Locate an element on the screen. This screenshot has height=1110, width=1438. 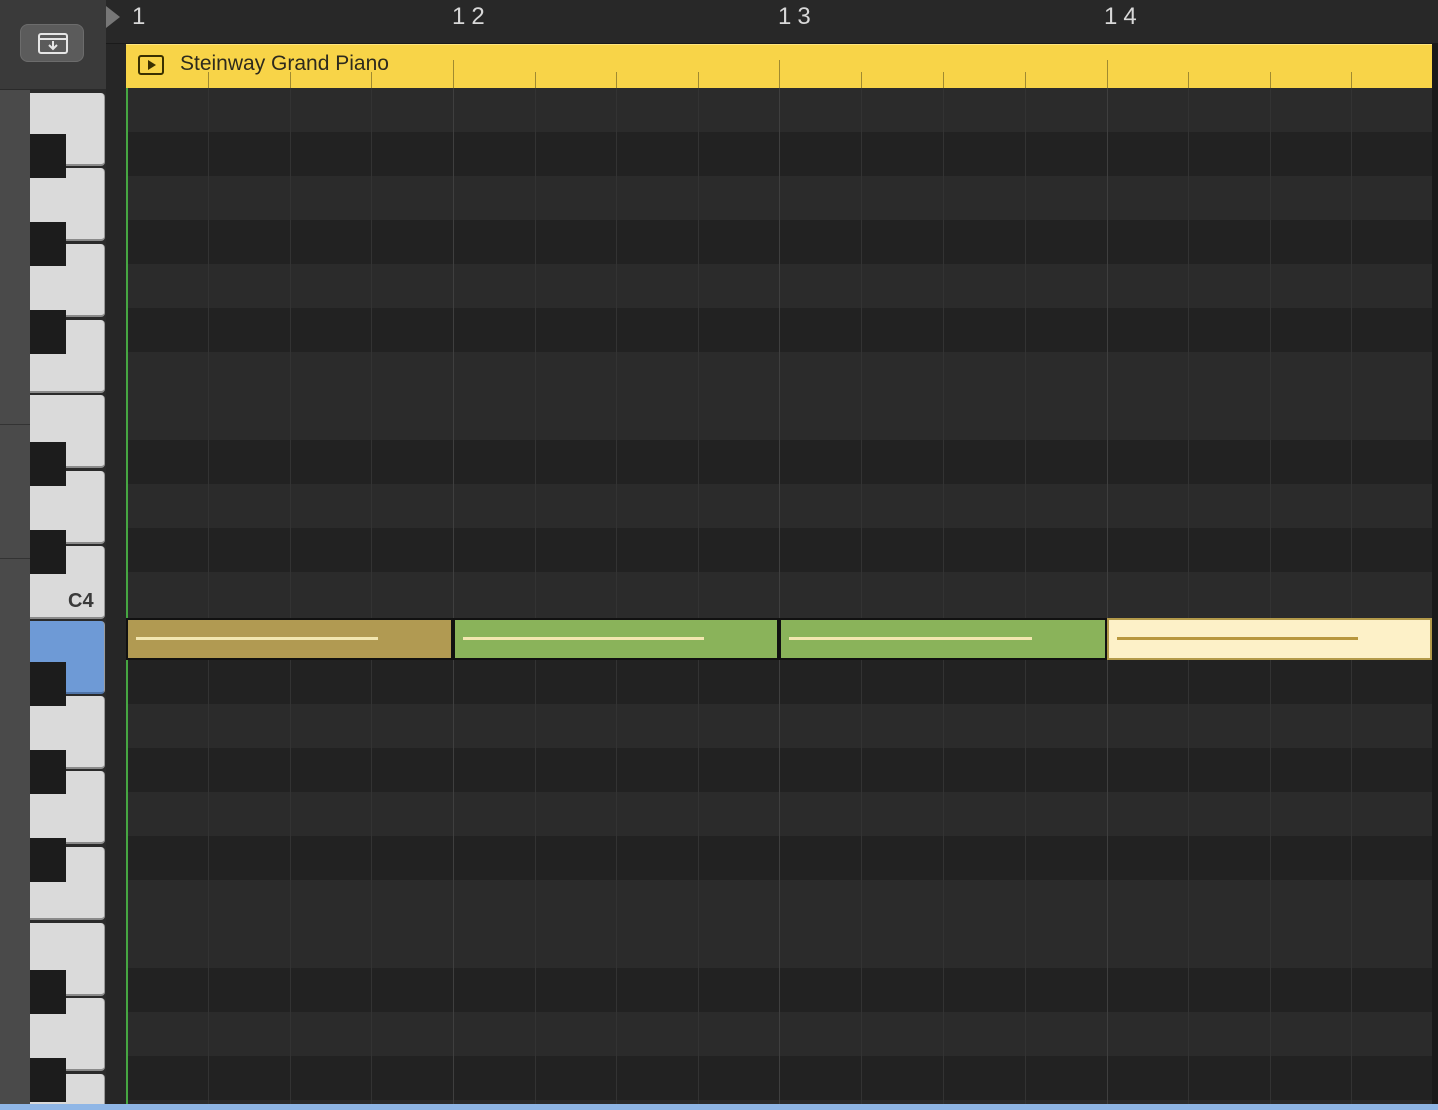
ruler-bar-number: 13 is located at coordinates (797, 16).